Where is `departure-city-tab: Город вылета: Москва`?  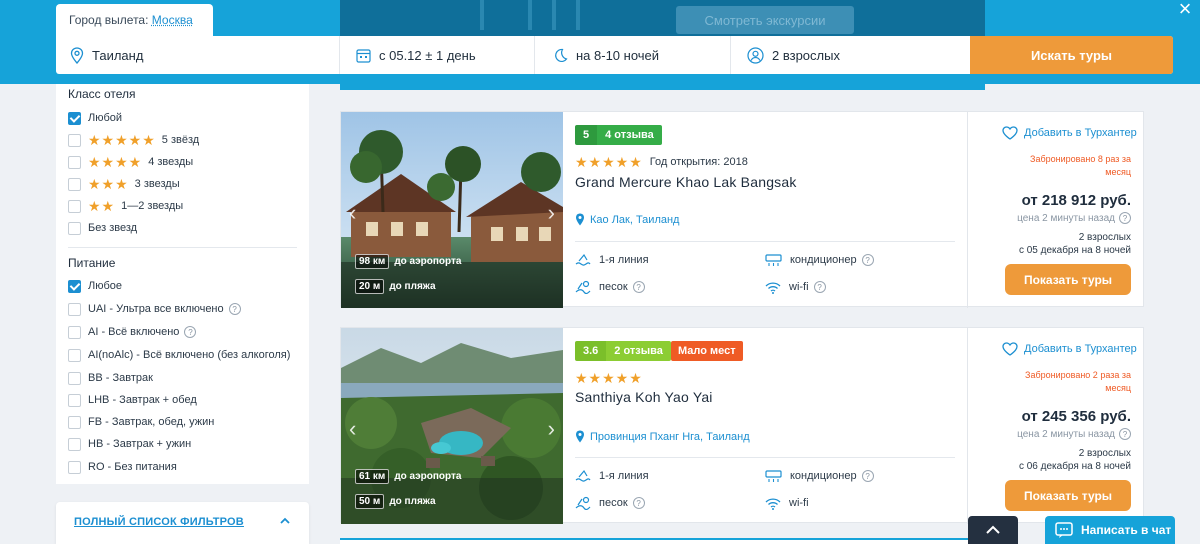
departure-city-tab: Город вылета: Москва is located at coordinates (134, 21).